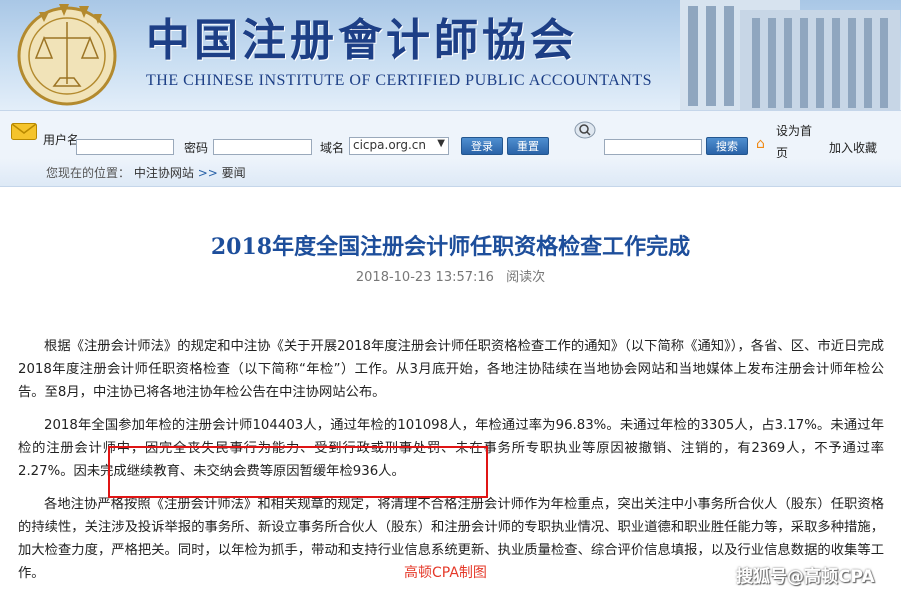  I want to click on domain-label: 域名, so click(332, 148).